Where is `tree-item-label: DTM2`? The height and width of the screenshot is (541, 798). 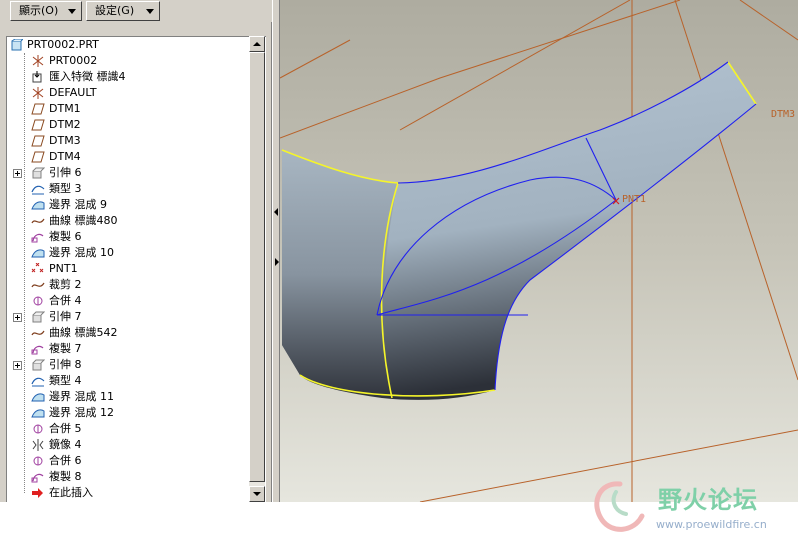 tree-item-label: DTM2 is located at coordinates (65, 124).